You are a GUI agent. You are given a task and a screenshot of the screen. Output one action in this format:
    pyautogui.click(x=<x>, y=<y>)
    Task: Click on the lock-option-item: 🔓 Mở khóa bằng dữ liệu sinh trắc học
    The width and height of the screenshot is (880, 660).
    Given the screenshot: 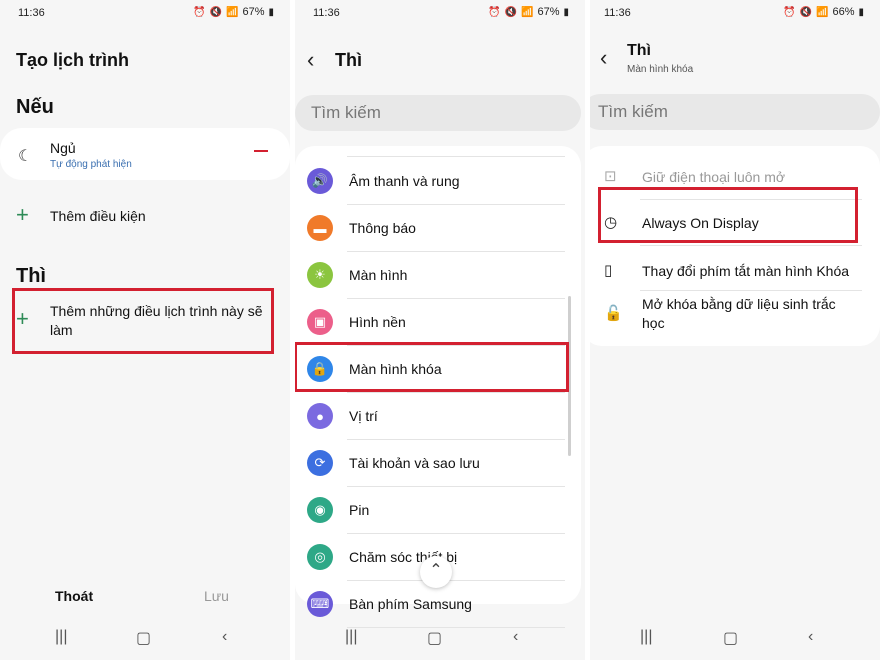 What is the action you would take?
    pyautogui.click(x=735, y=317)
    